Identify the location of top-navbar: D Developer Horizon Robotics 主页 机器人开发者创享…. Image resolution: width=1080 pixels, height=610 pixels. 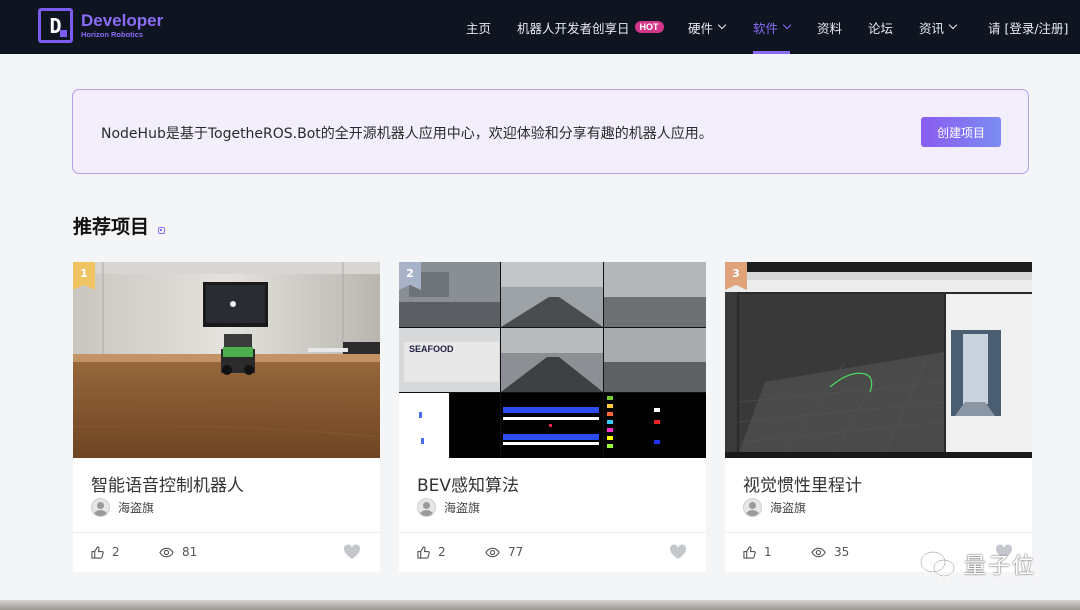
(540, 27).